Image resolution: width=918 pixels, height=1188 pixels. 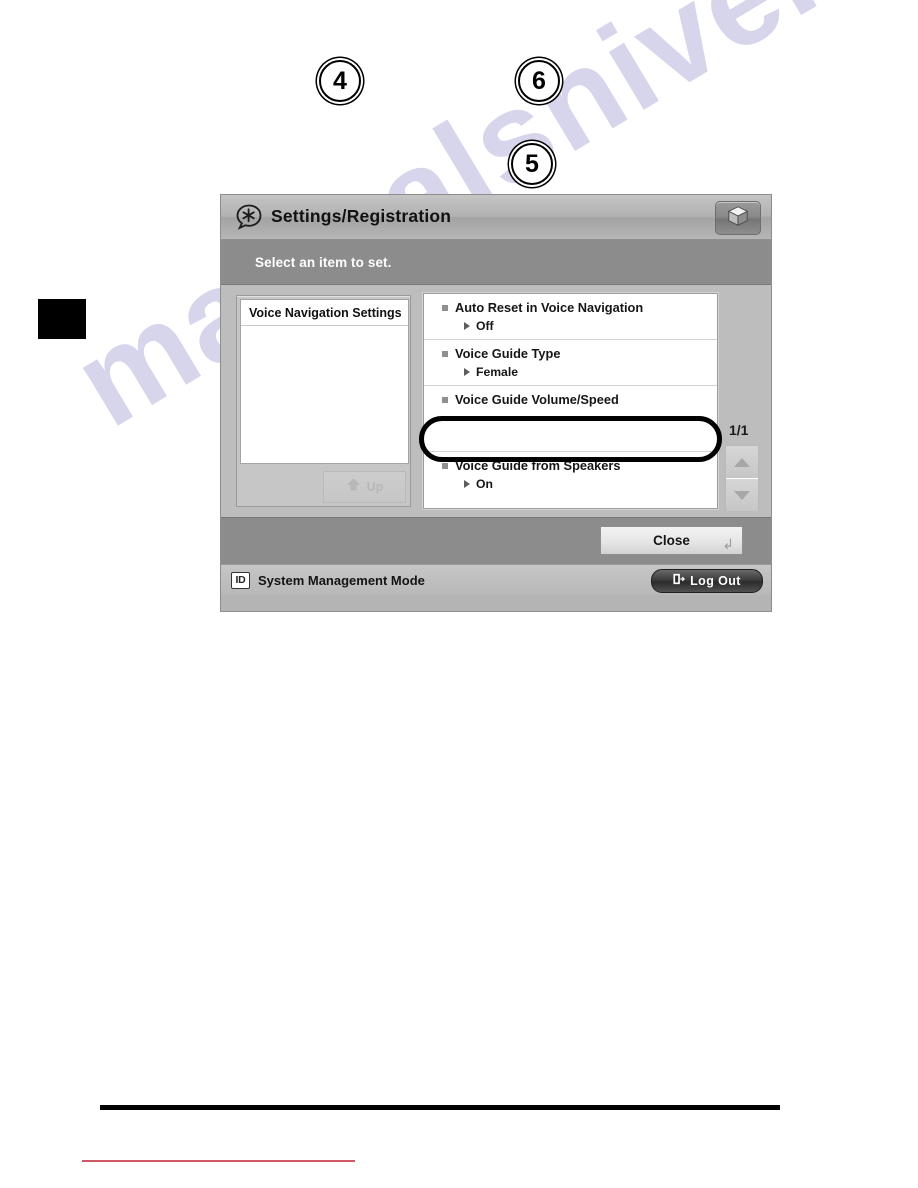 I want to click on list-item: Auto Reset in Voice Navigation Off, so click(x=570, y=317).